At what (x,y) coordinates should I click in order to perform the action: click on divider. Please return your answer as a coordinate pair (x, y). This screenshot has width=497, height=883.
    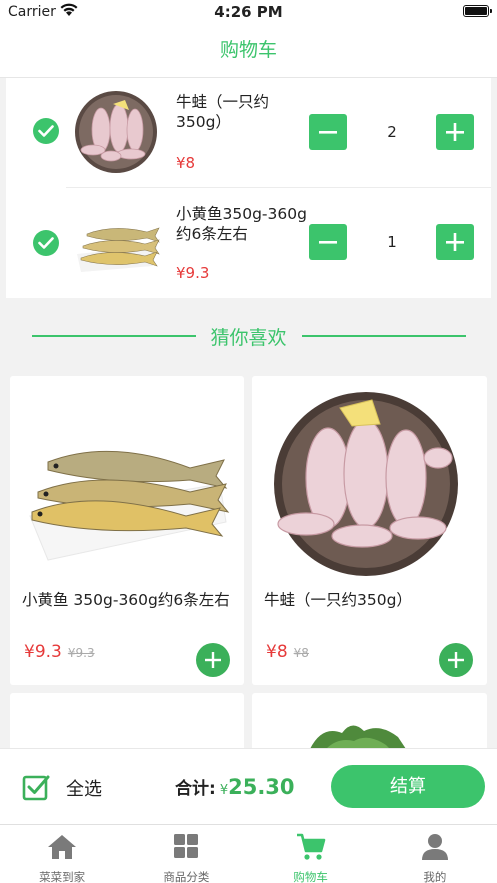
    Looking at the image, I should click on (384, 336).